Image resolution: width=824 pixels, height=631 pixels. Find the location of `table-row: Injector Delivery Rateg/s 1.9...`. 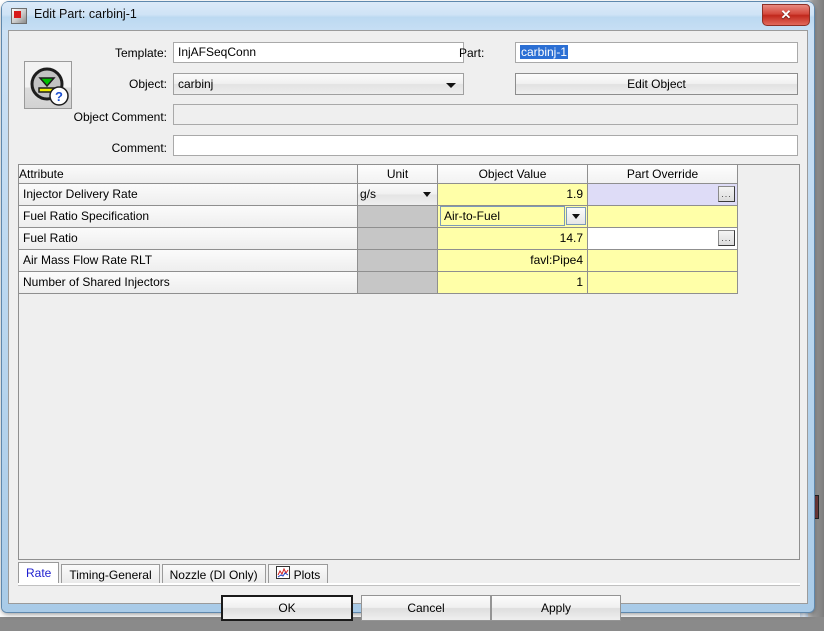

table-row: Injector Delivery Rateg/s 1.9... is located at coordinates (378, 195).